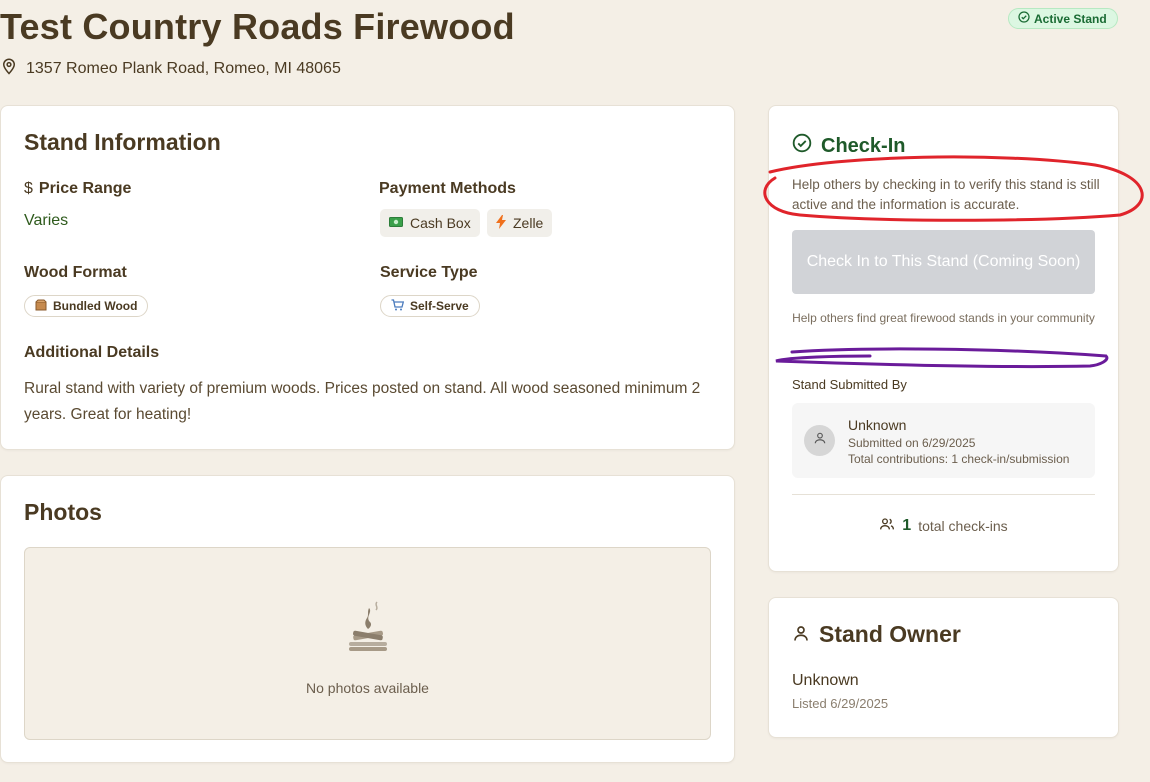 Image resolution: width=1150 pixels, height=782 pixels. I want to click on wood-format-tag: Bundled Wood, so click(86, 306).